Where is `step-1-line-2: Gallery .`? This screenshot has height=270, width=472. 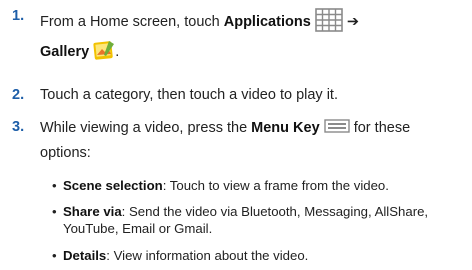
step-1-line-2: Gallery . is located at coordinates (79, 52).